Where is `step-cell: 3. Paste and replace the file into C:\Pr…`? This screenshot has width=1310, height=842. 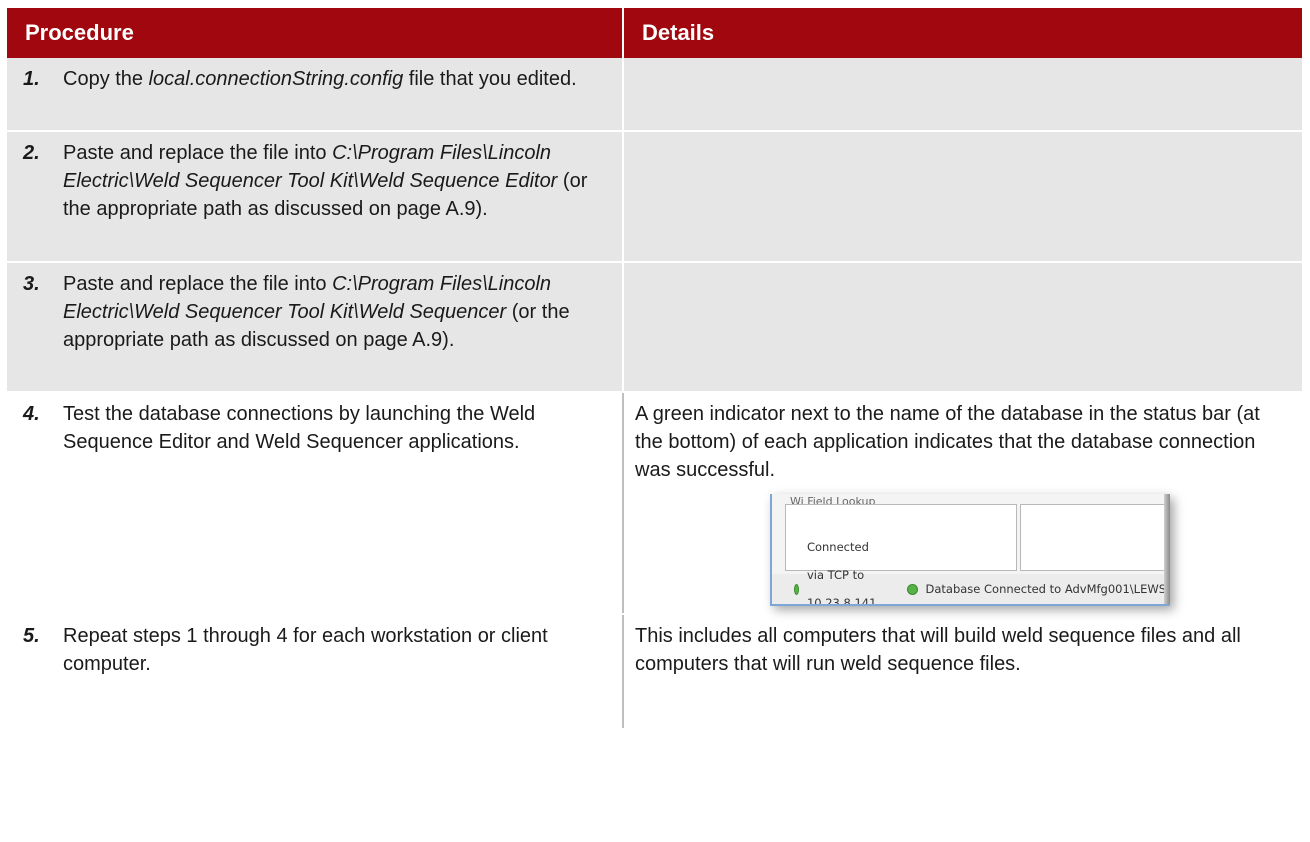 step-cell: 3. Paste and replace the file into C:\Pr… is located at coordinates (315, 327).